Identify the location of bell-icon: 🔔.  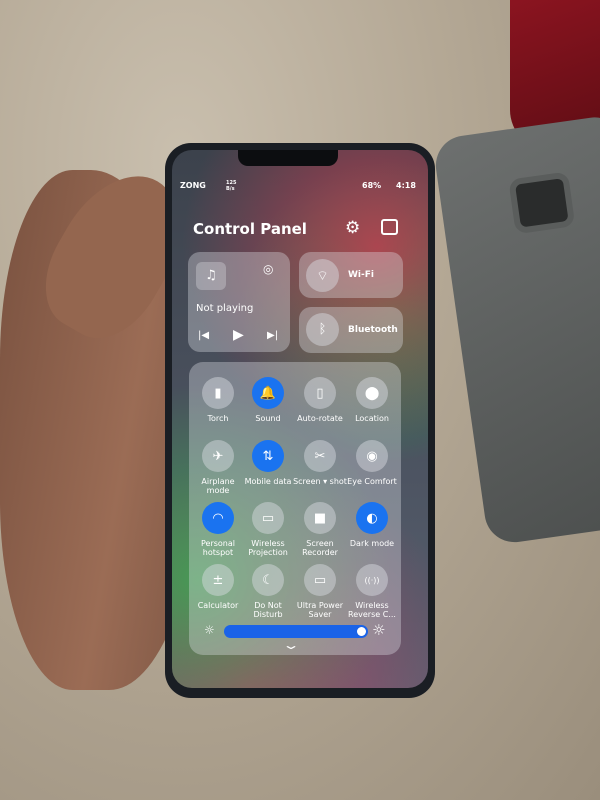
(268, 393).